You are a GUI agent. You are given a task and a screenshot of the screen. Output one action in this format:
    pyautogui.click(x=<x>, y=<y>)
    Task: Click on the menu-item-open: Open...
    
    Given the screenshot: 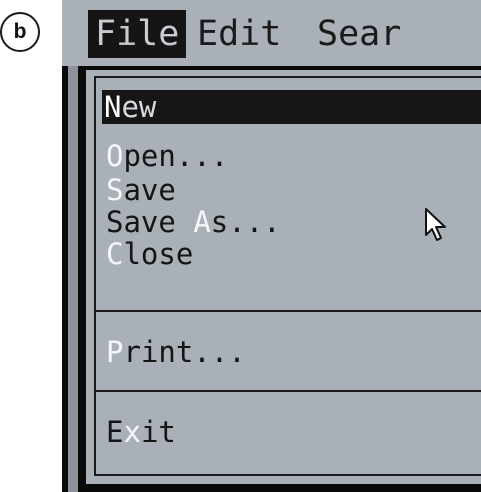 What is the action you would take?
    pyautogui.click(x=292, y=156)
    